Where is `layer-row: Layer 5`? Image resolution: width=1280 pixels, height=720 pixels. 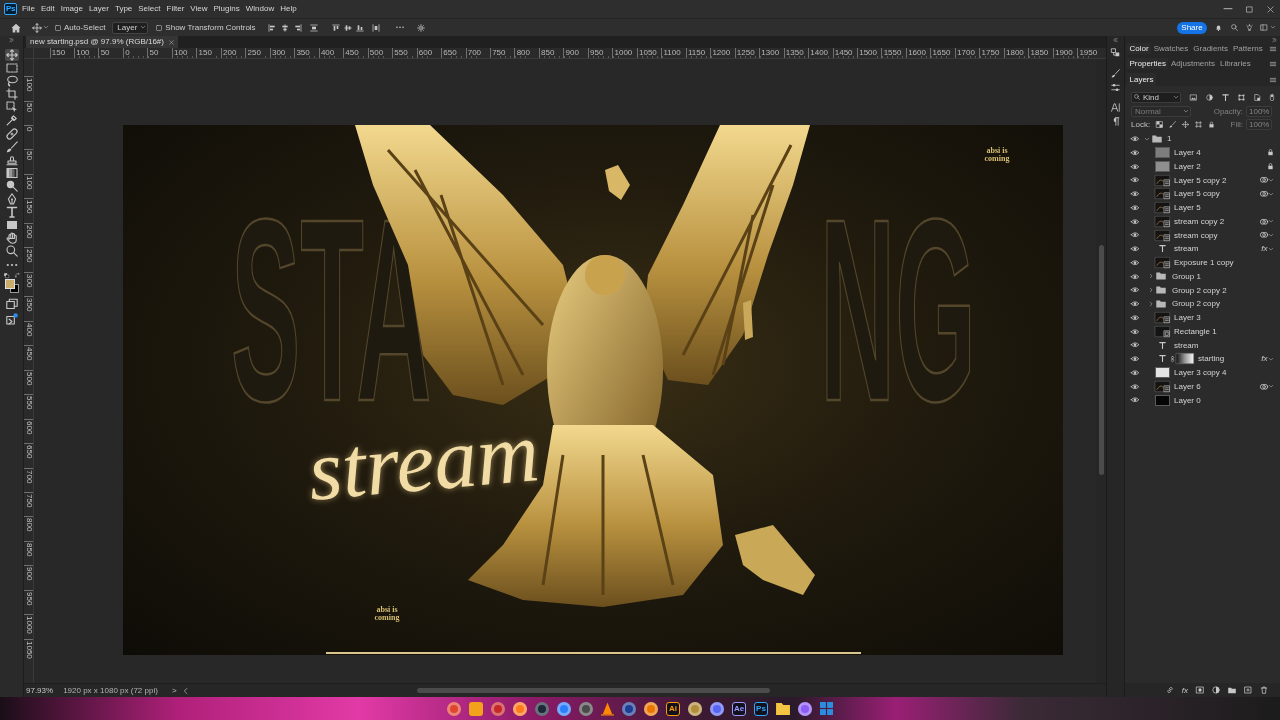 layer-row: Layer 5 is located at coordinates (1202, 207).